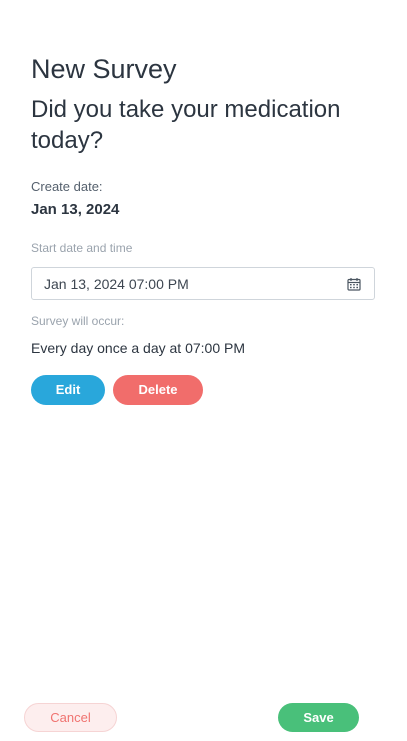 The width and height of the screenshot is (407, 741). What do you see at coordinates (318, 717) in the screenshot?
I see `save-button: Save` at bounding box center [318, 717].